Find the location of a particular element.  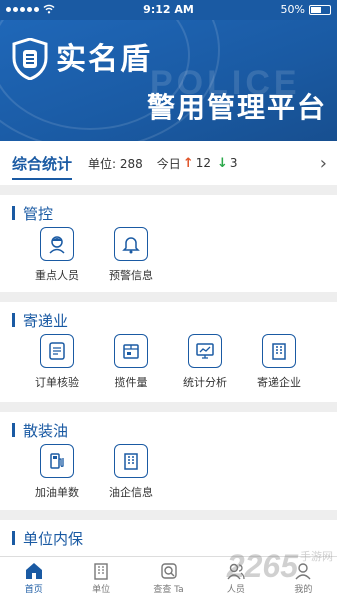

platform-title: 警用管理平台 is located at coordinates (236, 107).